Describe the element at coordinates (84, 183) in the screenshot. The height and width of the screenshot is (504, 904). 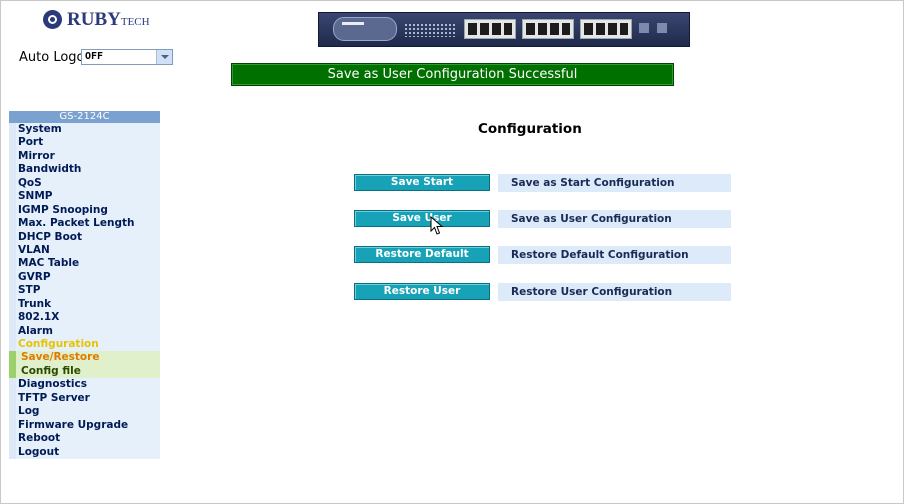
I see `sidebar-item-qos: QoS` at that location.